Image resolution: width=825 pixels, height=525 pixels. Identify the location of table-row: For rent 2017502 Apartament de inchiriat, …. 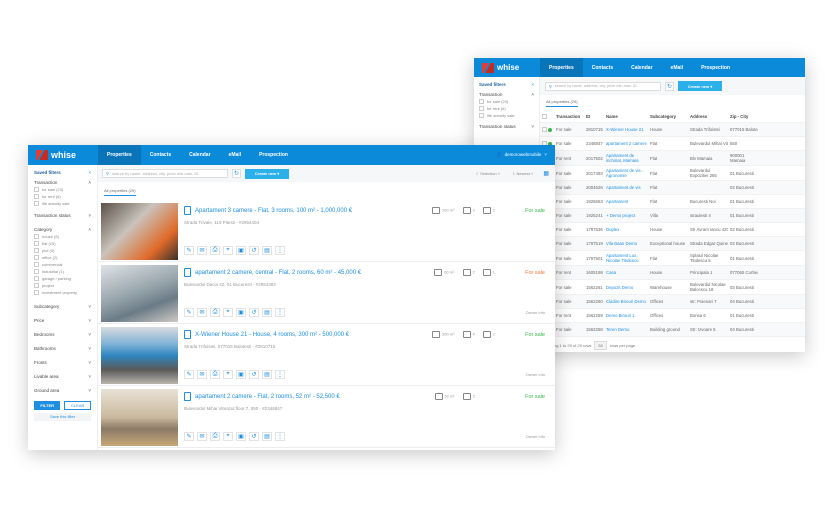
(672, 158).